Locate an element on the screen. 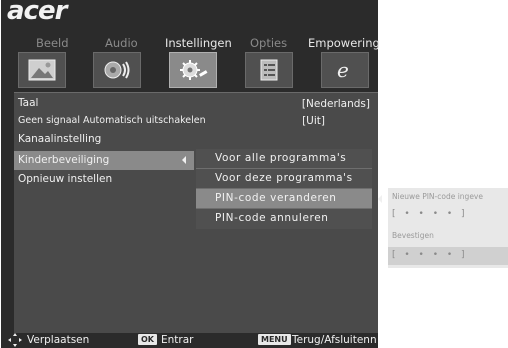  opnieuw-instellen-item: Opnieuw instellen is located at coordinates (65, 179).